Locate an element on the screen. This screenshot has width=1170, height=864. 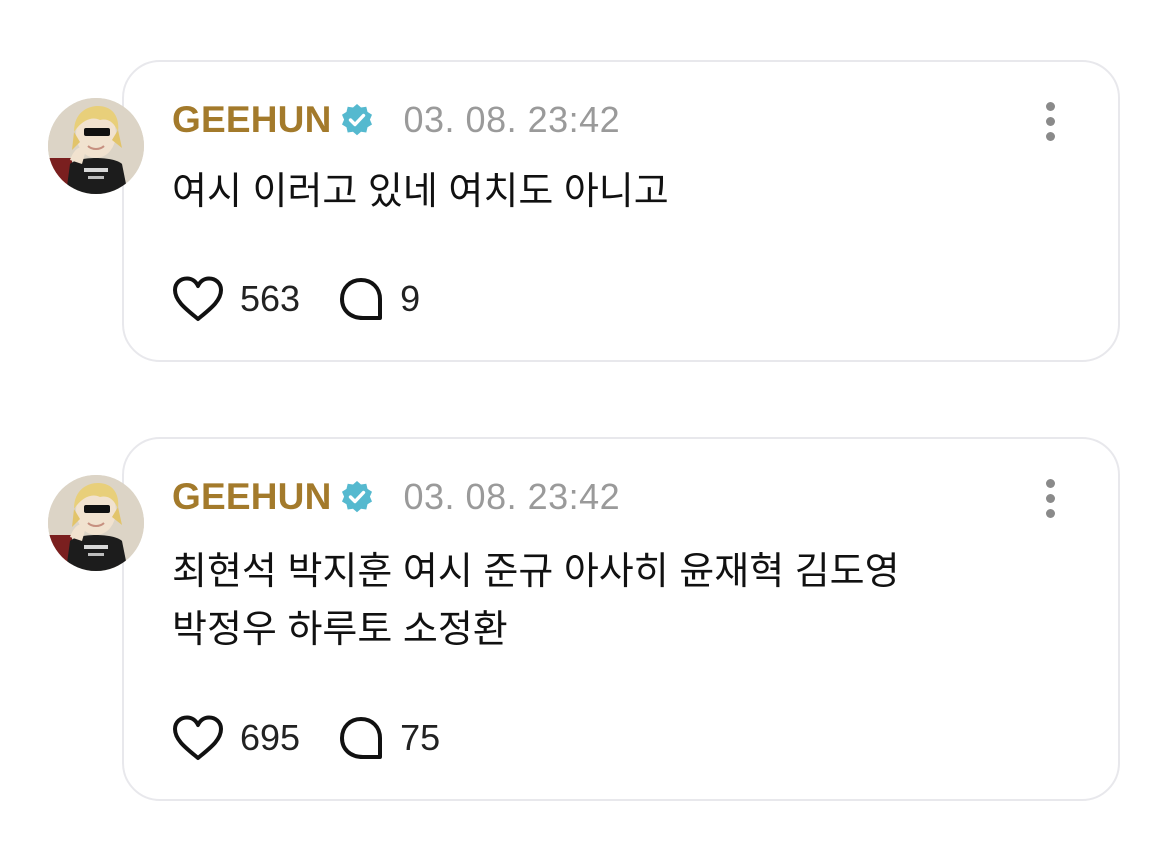
comment-actions: 695 75 is located at coordinates (325, 738).